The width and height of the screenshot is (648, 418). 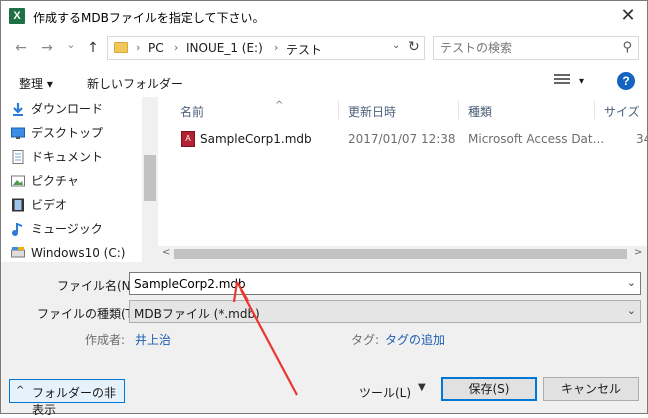 I want to click on tag-value: タグの追加, so click(x=415, y=339).